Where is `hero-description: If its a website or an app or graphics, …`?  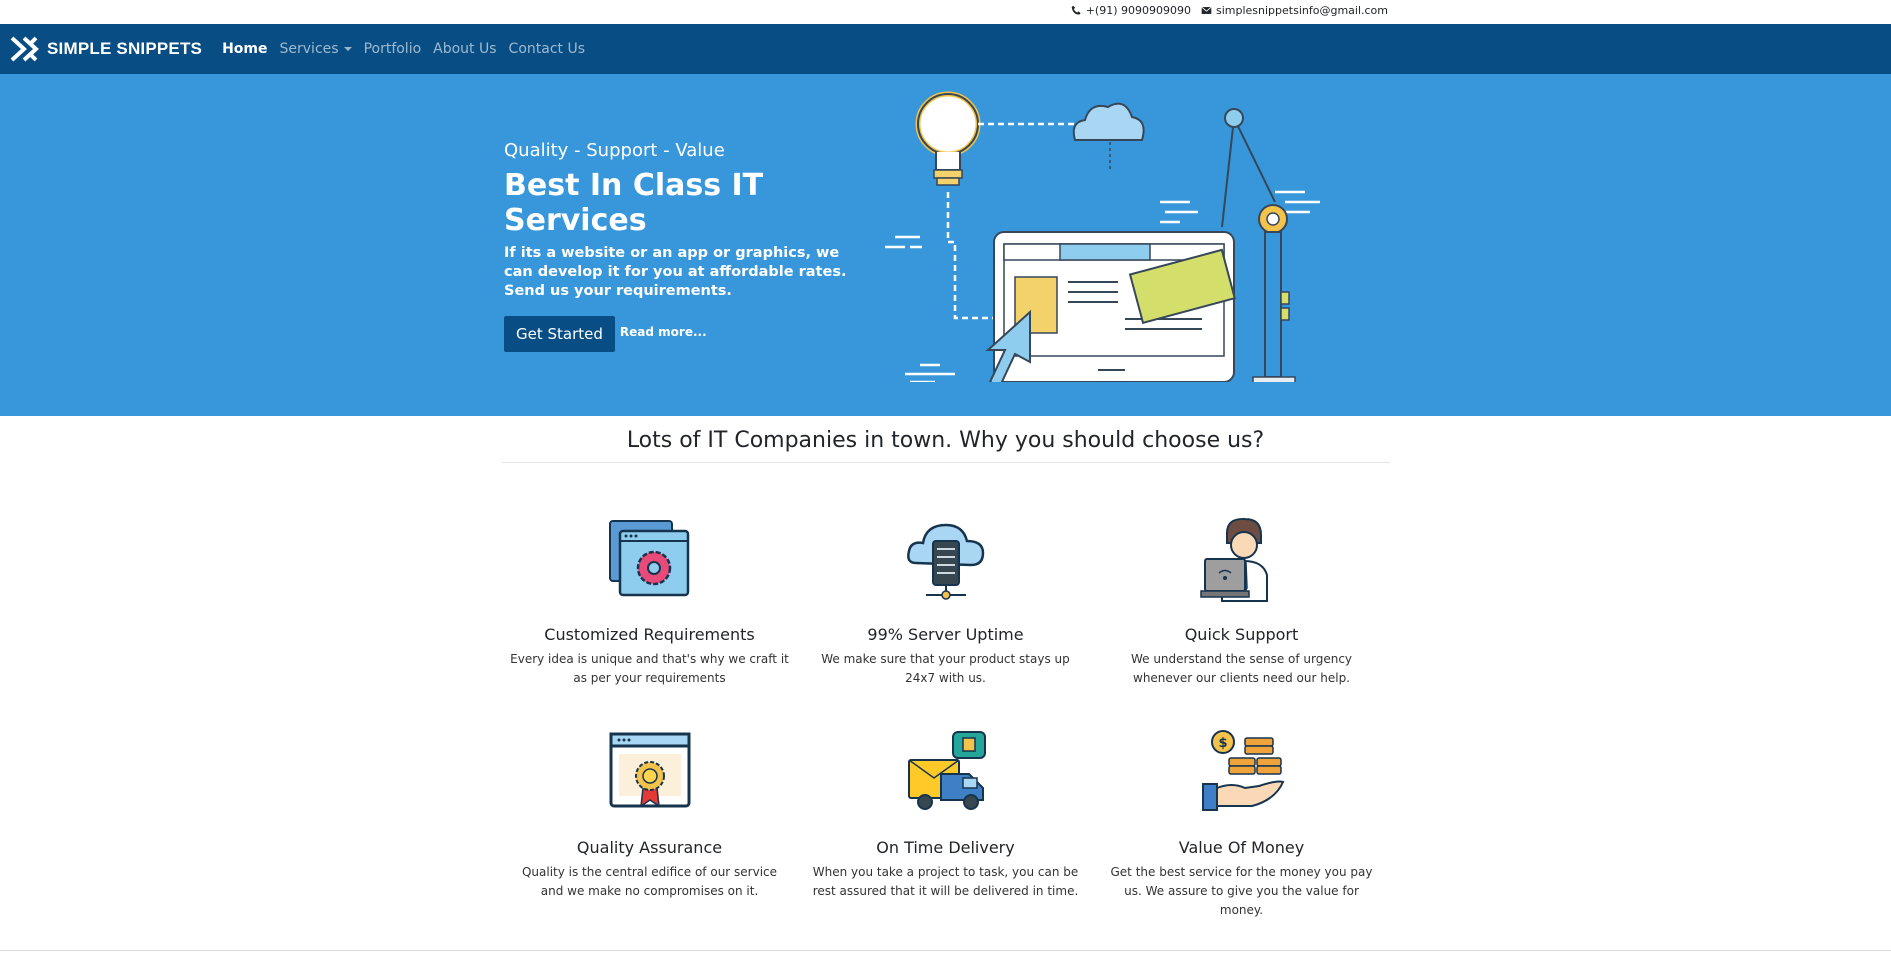
hero-description: If its a website or an app or graphics, … is located at coordinates (675, 272).